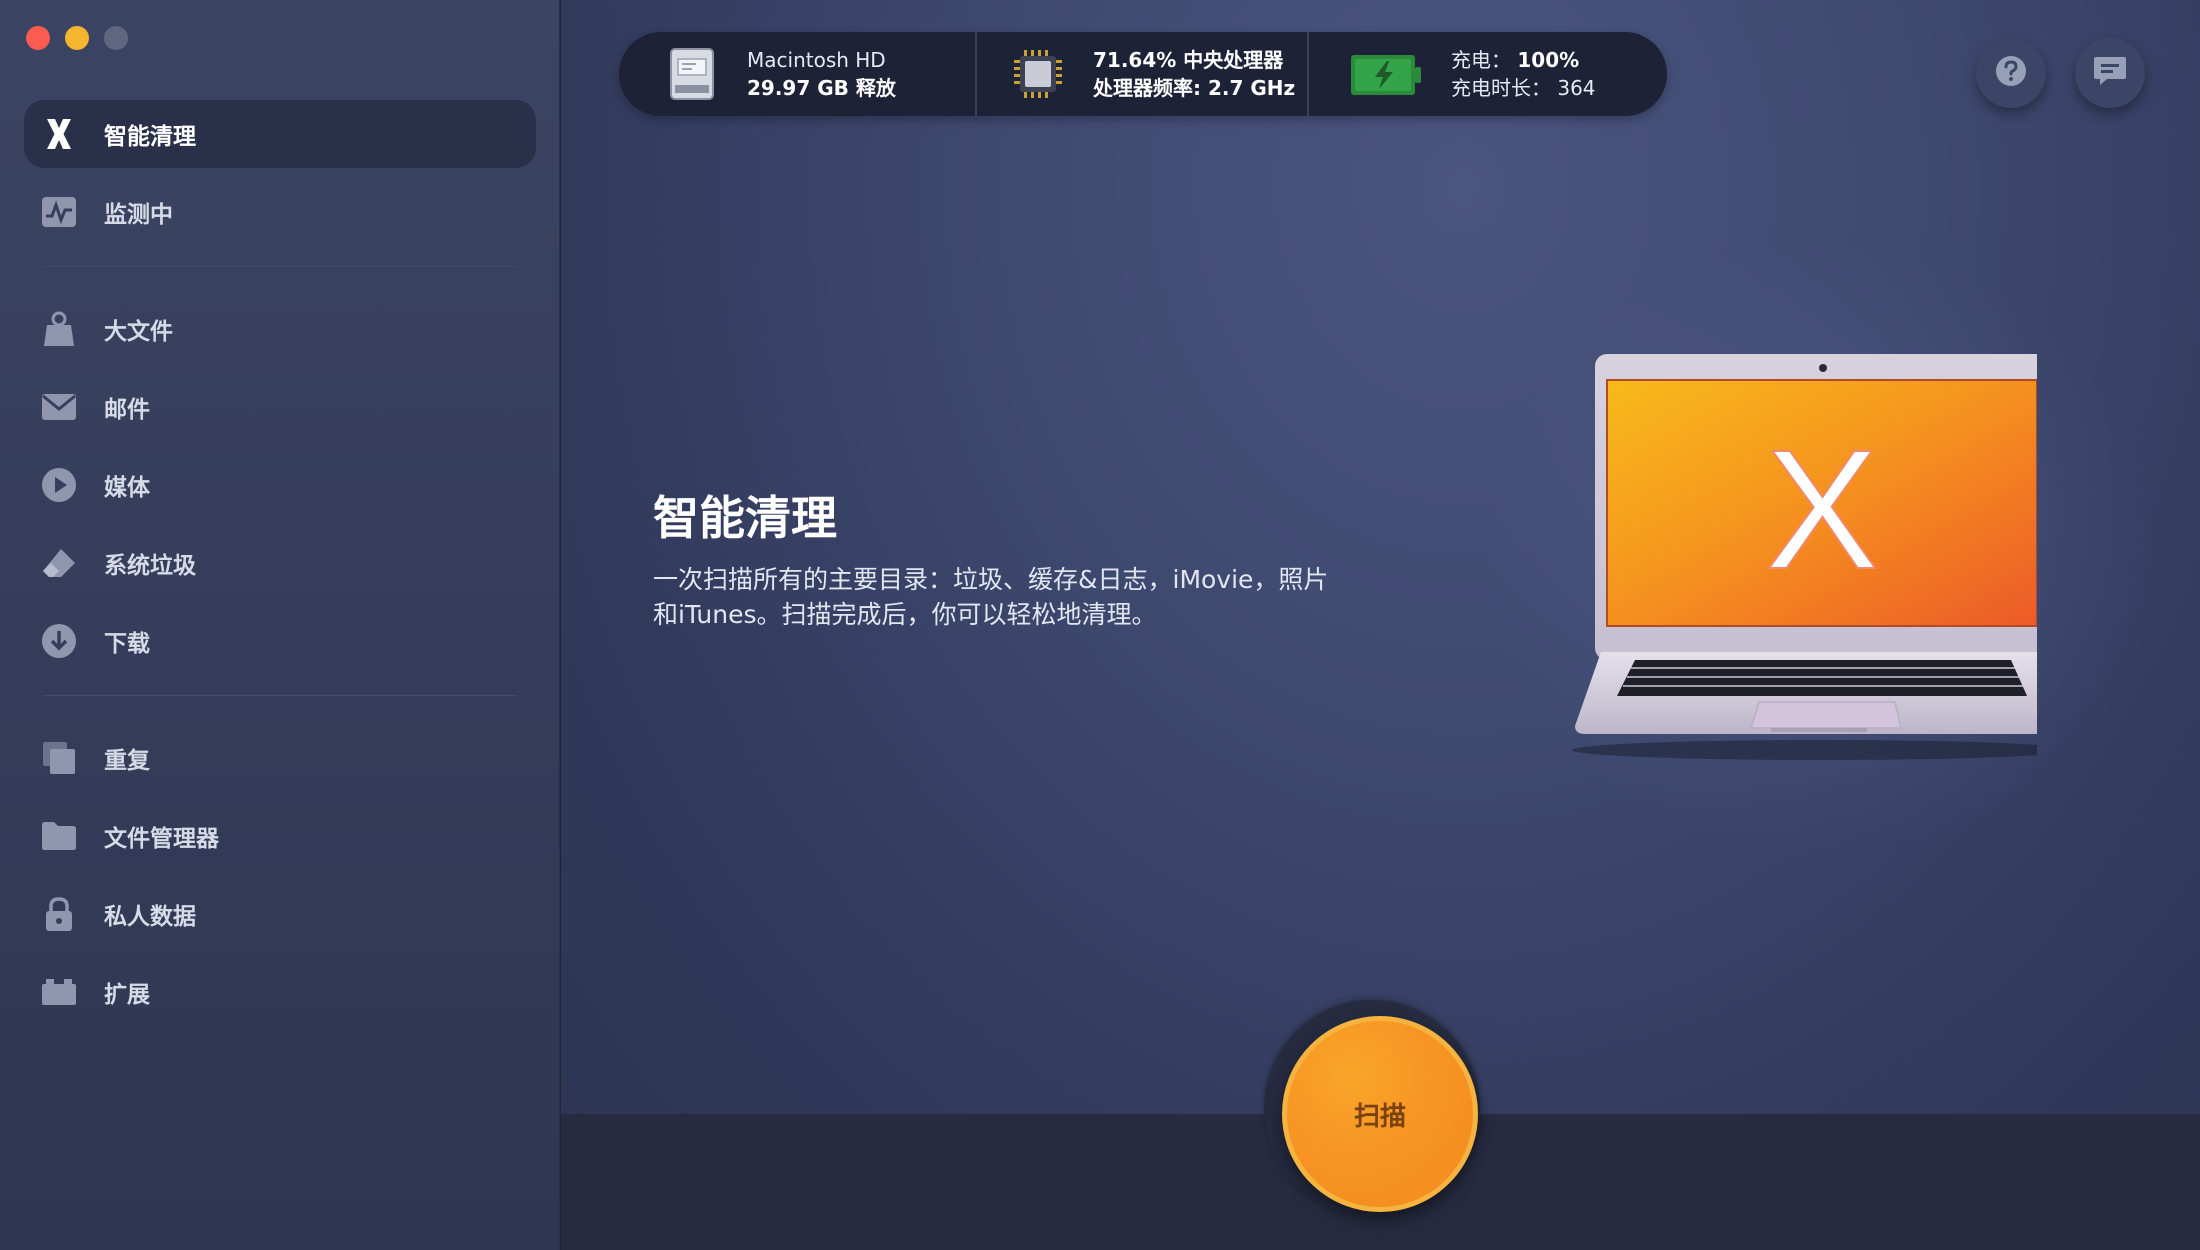 The image size is (2200, 1250). What do you see at coordinates (150, 566) in the screenshot?
I see `sidebar-item-label: 系统垃圾` at bounding box center [150, 566].